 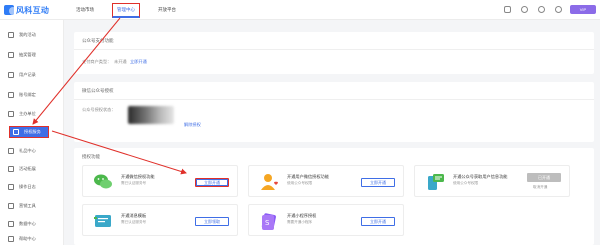 What do you see at coordinates (33, 10) in the screenshot?
I see `logo-text: 风科互动` at bounding box center [33, 10].